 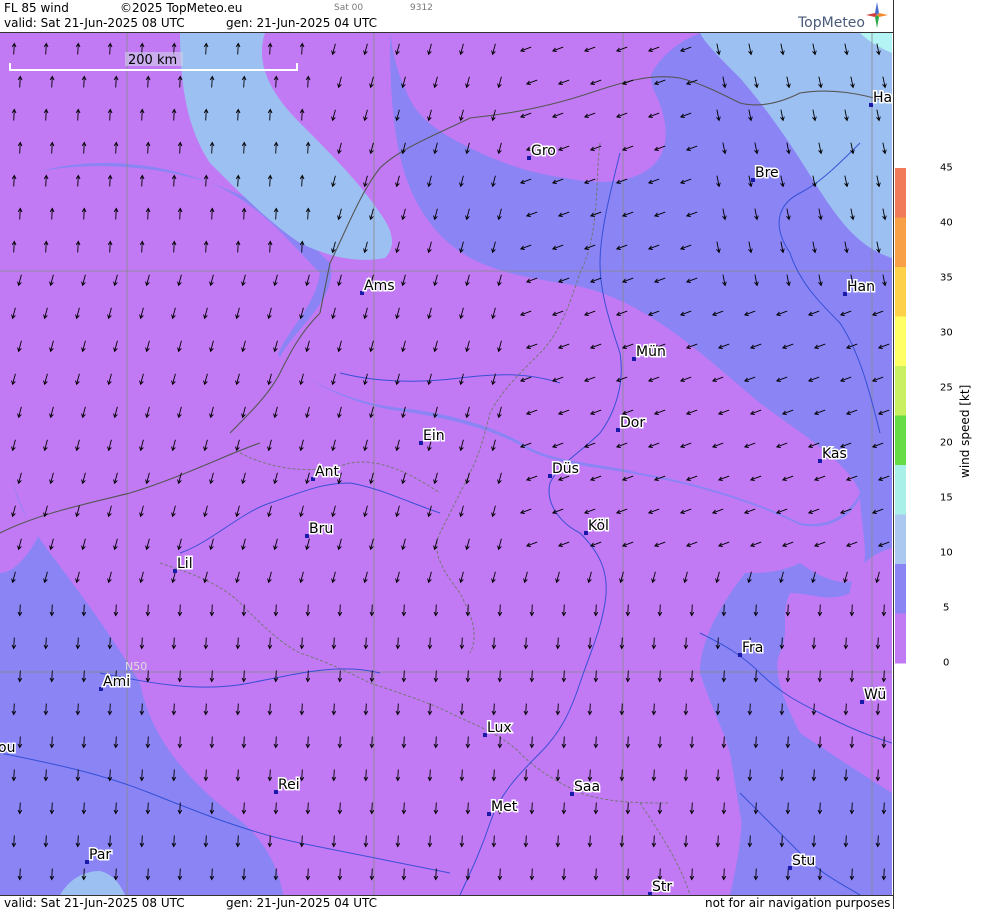 What do you see at coordinates (185, 564) in the screenshot?
I see `city-label: Lil` at bounding box center [185, 564].